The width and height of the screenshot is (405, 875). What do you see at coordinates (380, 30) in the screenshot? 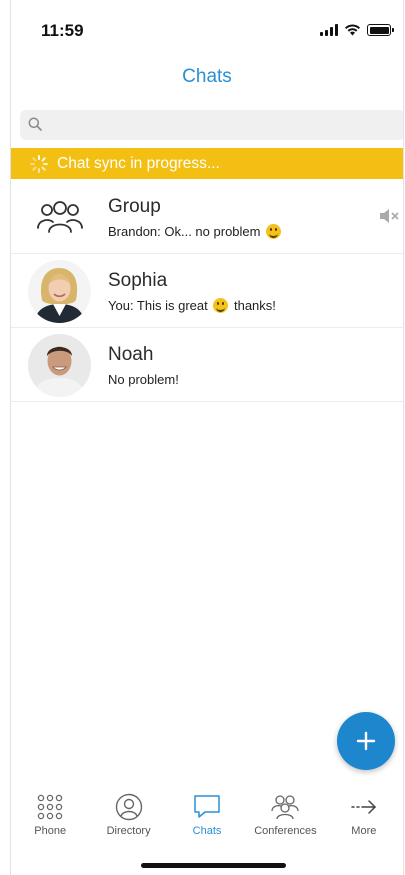
I see `battery-icon` at bounding box center [380, 30].